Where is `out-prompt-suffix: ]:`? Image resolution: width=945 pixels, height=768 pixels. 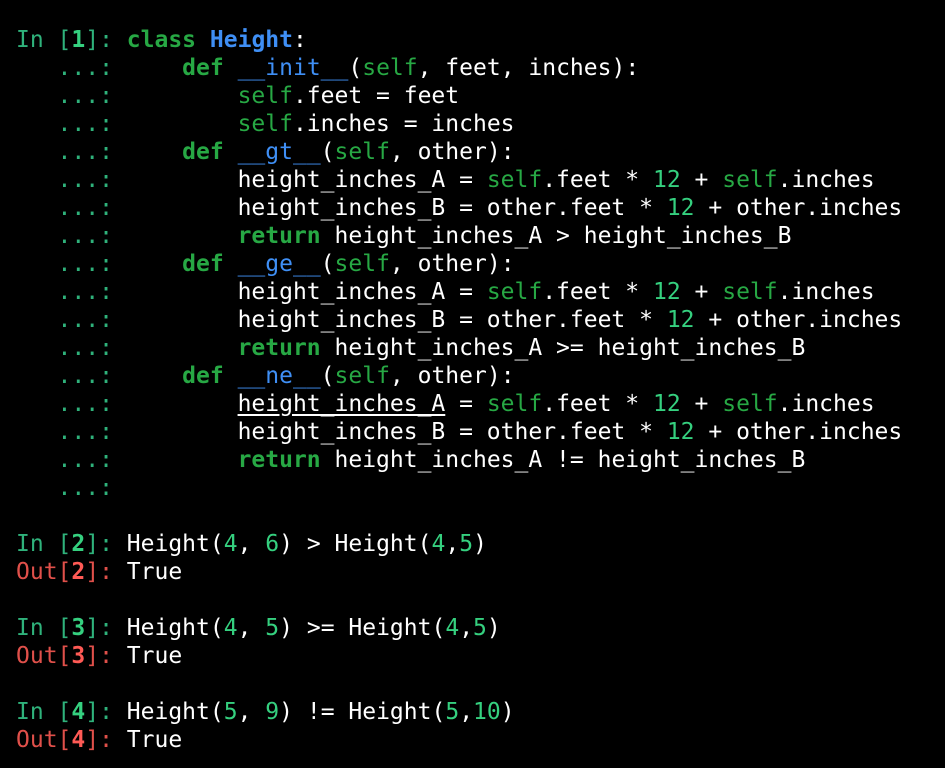
out-prompt-suffix: ]: is located at coordinates (106, 656).